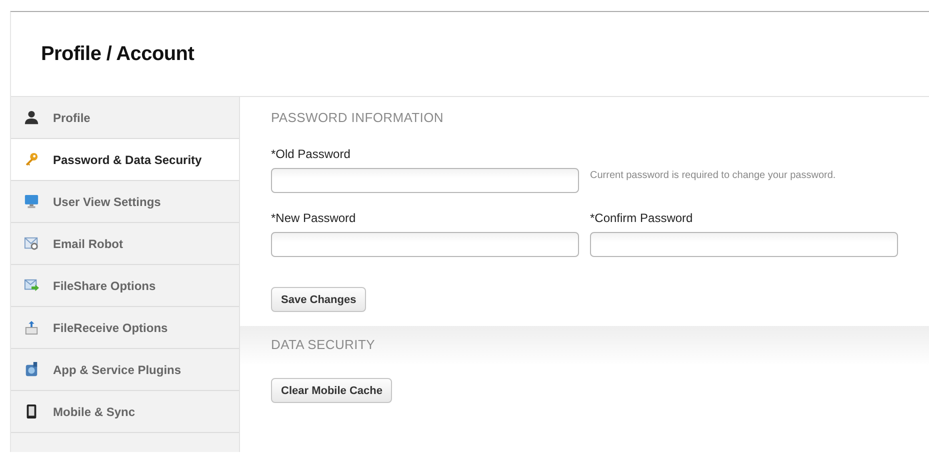 This screenshot has width=929, height=472. I want to click on envelope-gear-icon, so click(31, 243).